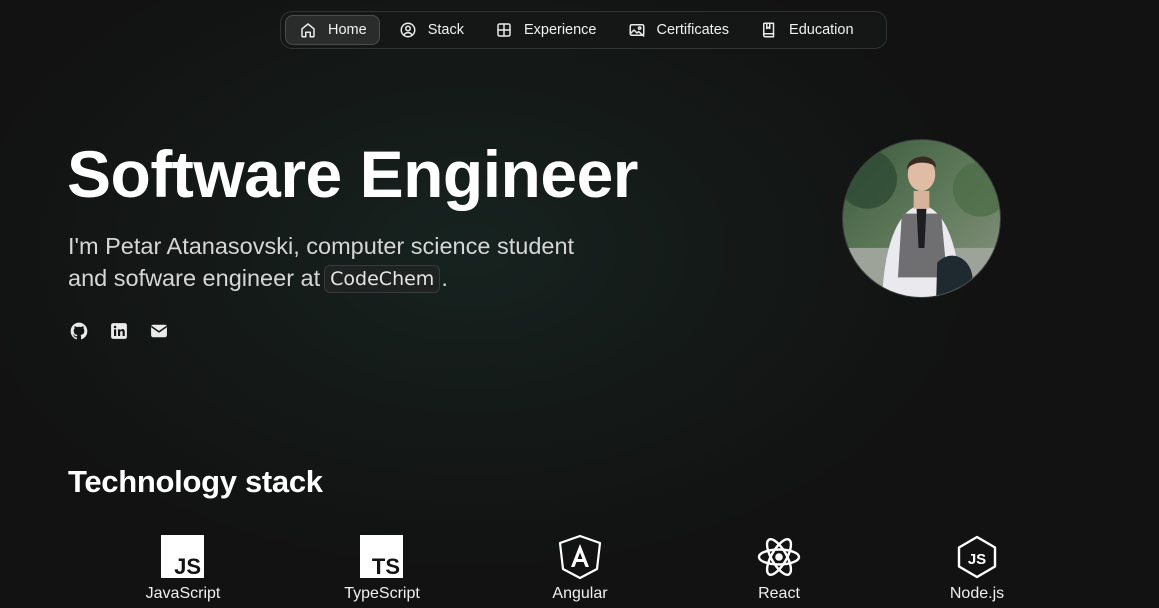 The height and width of the screenshot is (608, 1159). Describe the element at coordinates (445, 30) in the screenshot. I see `nav-stack-label: Stack` at that location.